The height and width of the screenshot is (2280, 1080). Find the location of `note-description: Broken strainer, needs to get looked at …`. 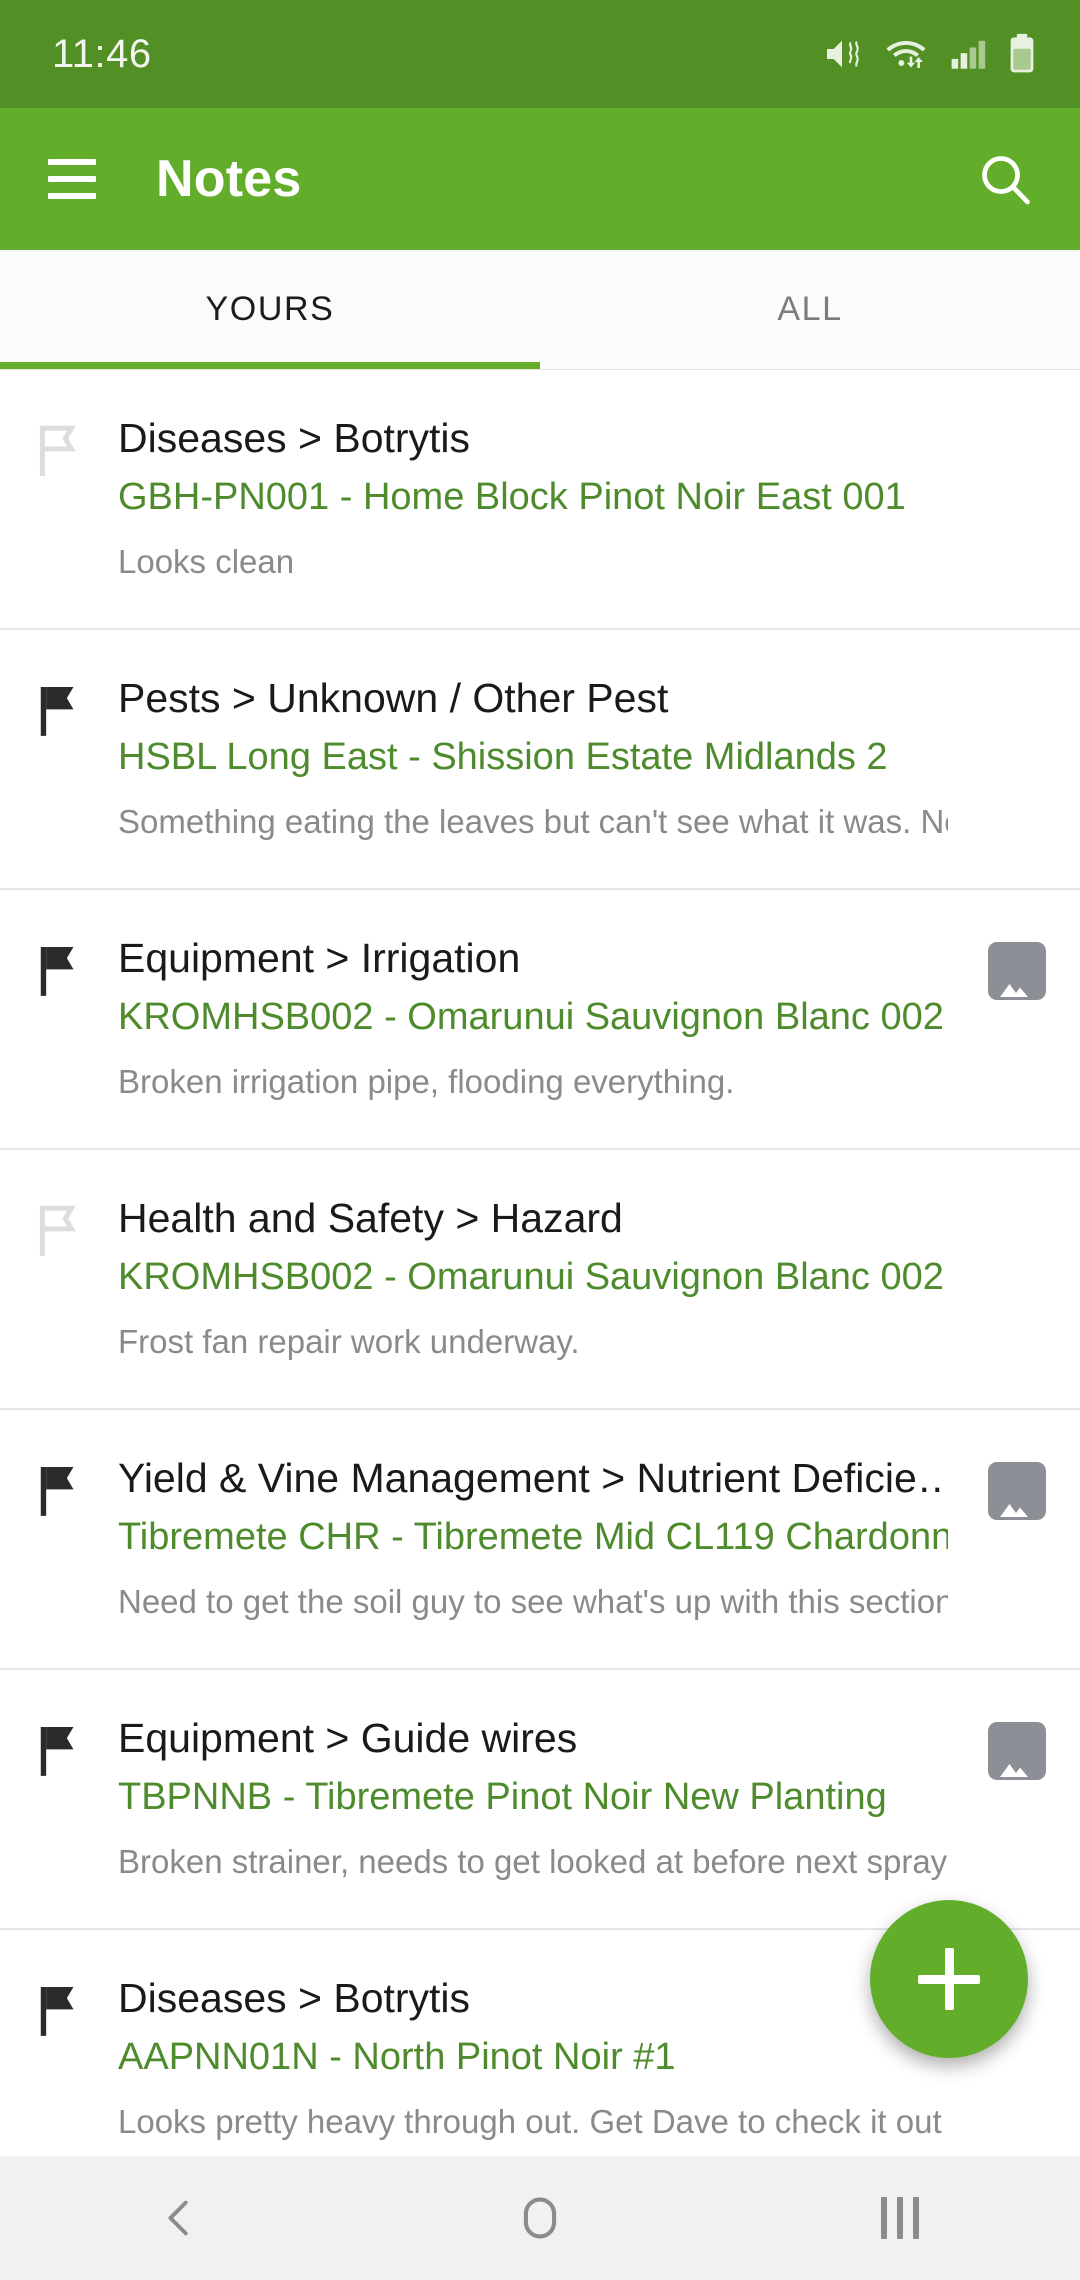

note-description: Broken strainer, needs to get looked at … is located at coordinates (533, 1862).